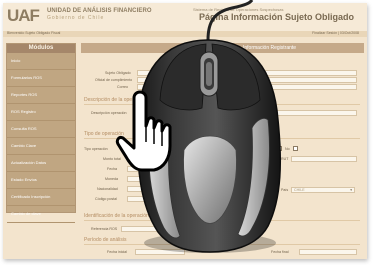 The image size is (373, 265). I want to click on sidebar-item-inicio: Inicio, so click(41, 61).